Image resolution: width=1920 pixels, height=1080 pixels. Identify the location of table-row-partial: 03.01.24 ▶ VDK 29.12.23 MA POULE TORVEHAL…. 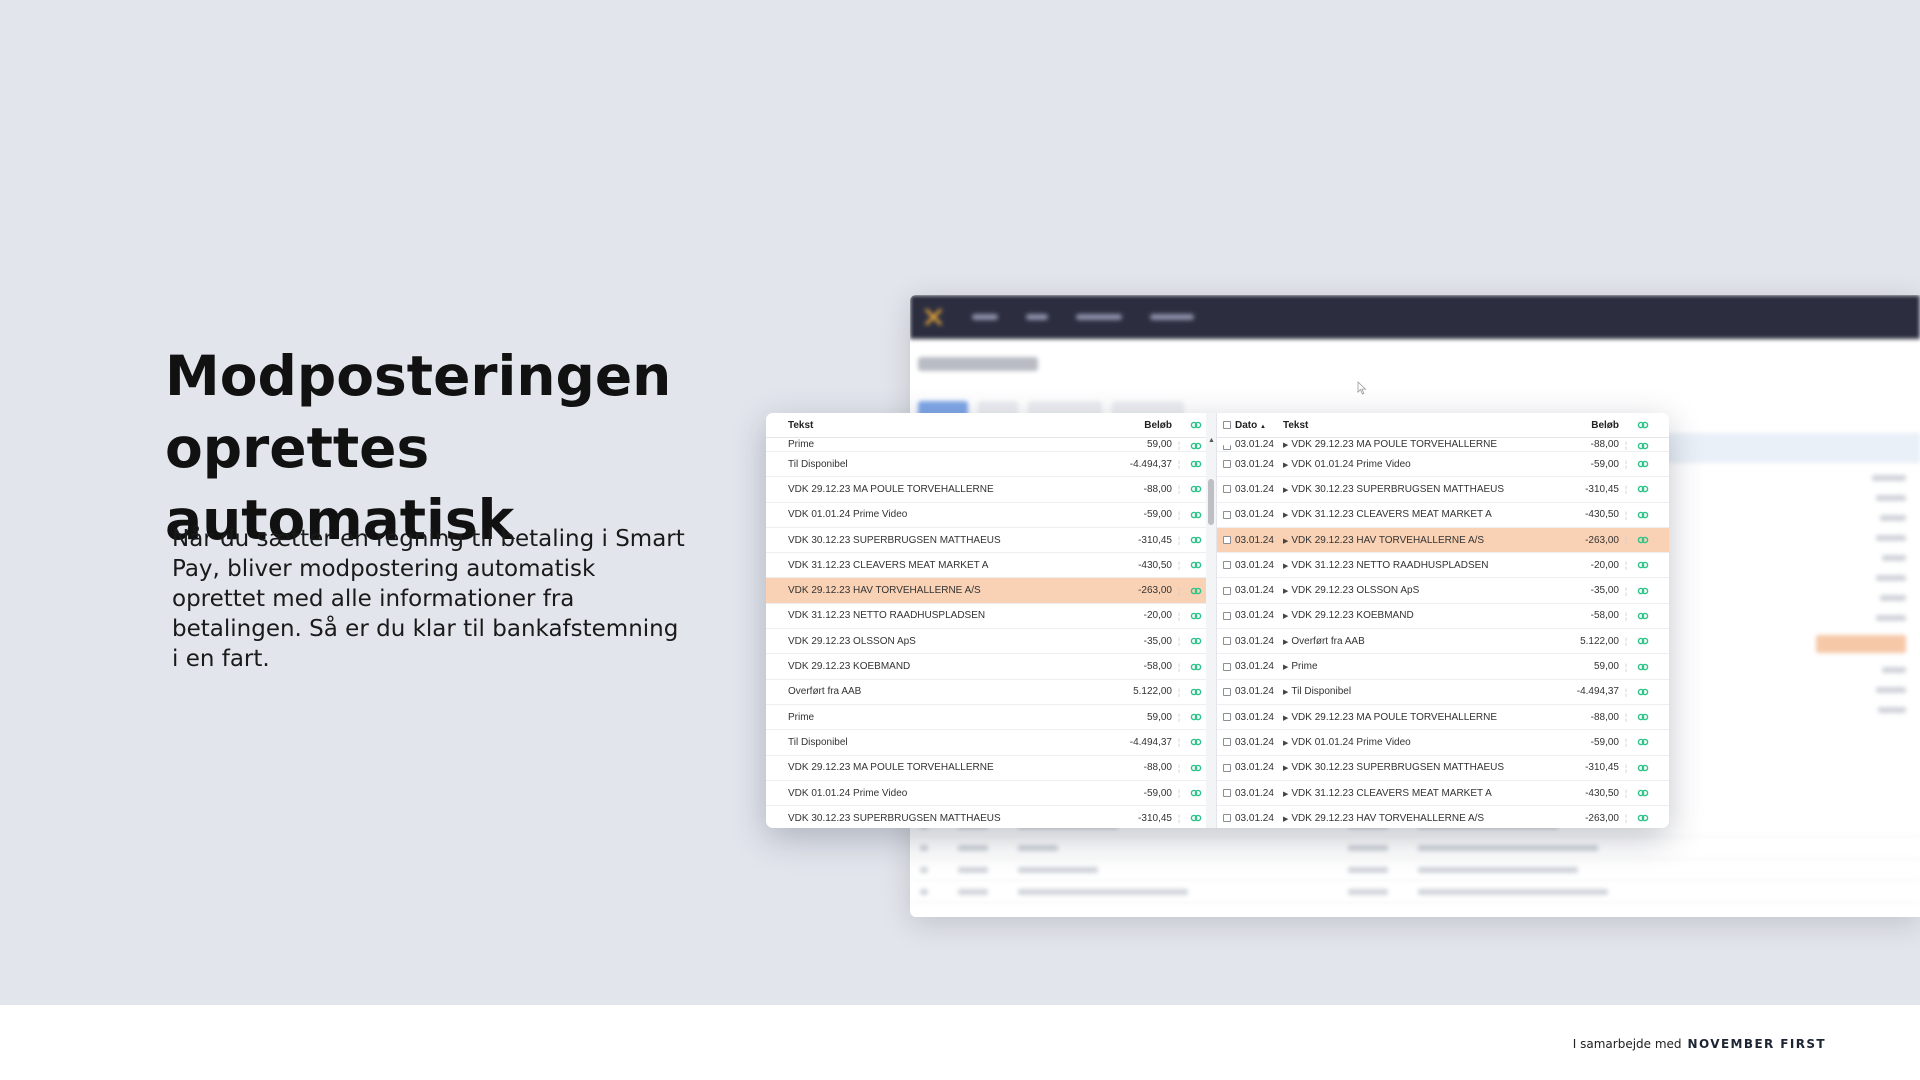
(1443, 445).